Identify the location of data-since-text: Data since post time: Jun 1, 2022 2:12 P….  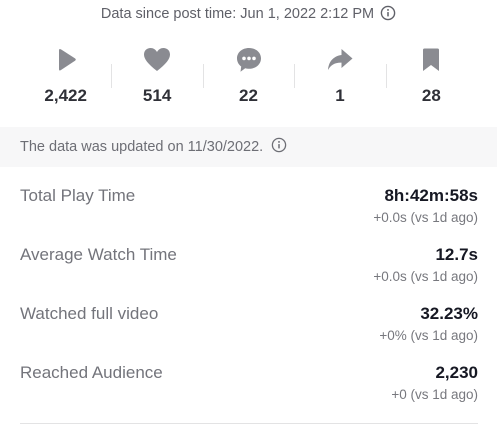
(237, 14).